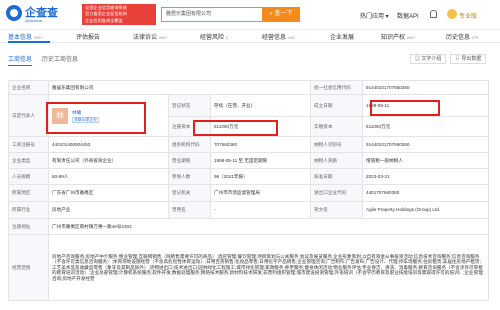  I want to click on credit-code: 91440101707660360, so click(426, 87).